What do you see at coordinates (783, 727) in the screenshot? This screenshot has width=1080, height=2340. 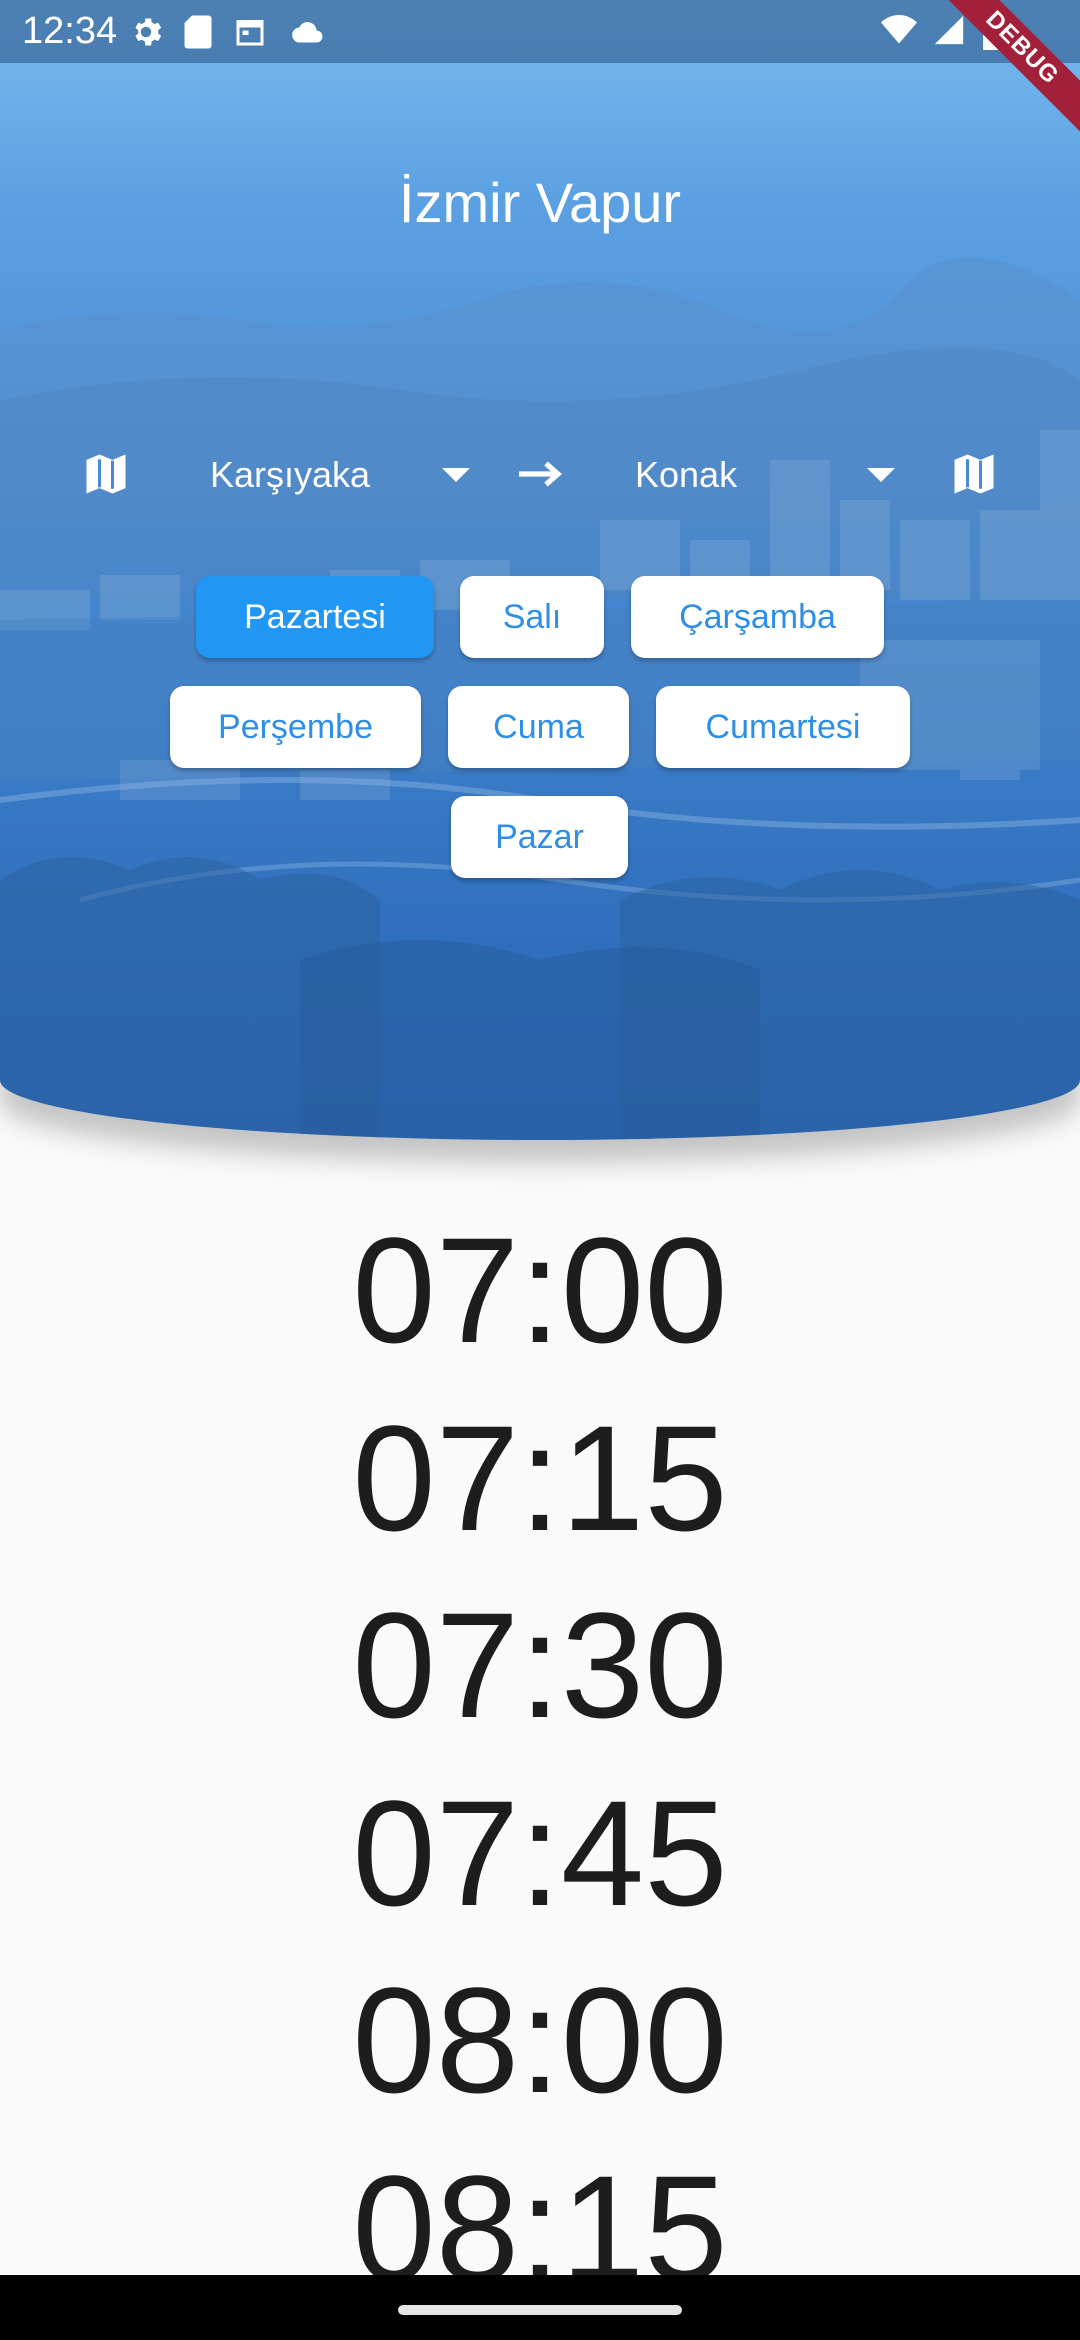 I see `day-chip-cumartesi: Cumartesi` at bounding box center [783, 727].